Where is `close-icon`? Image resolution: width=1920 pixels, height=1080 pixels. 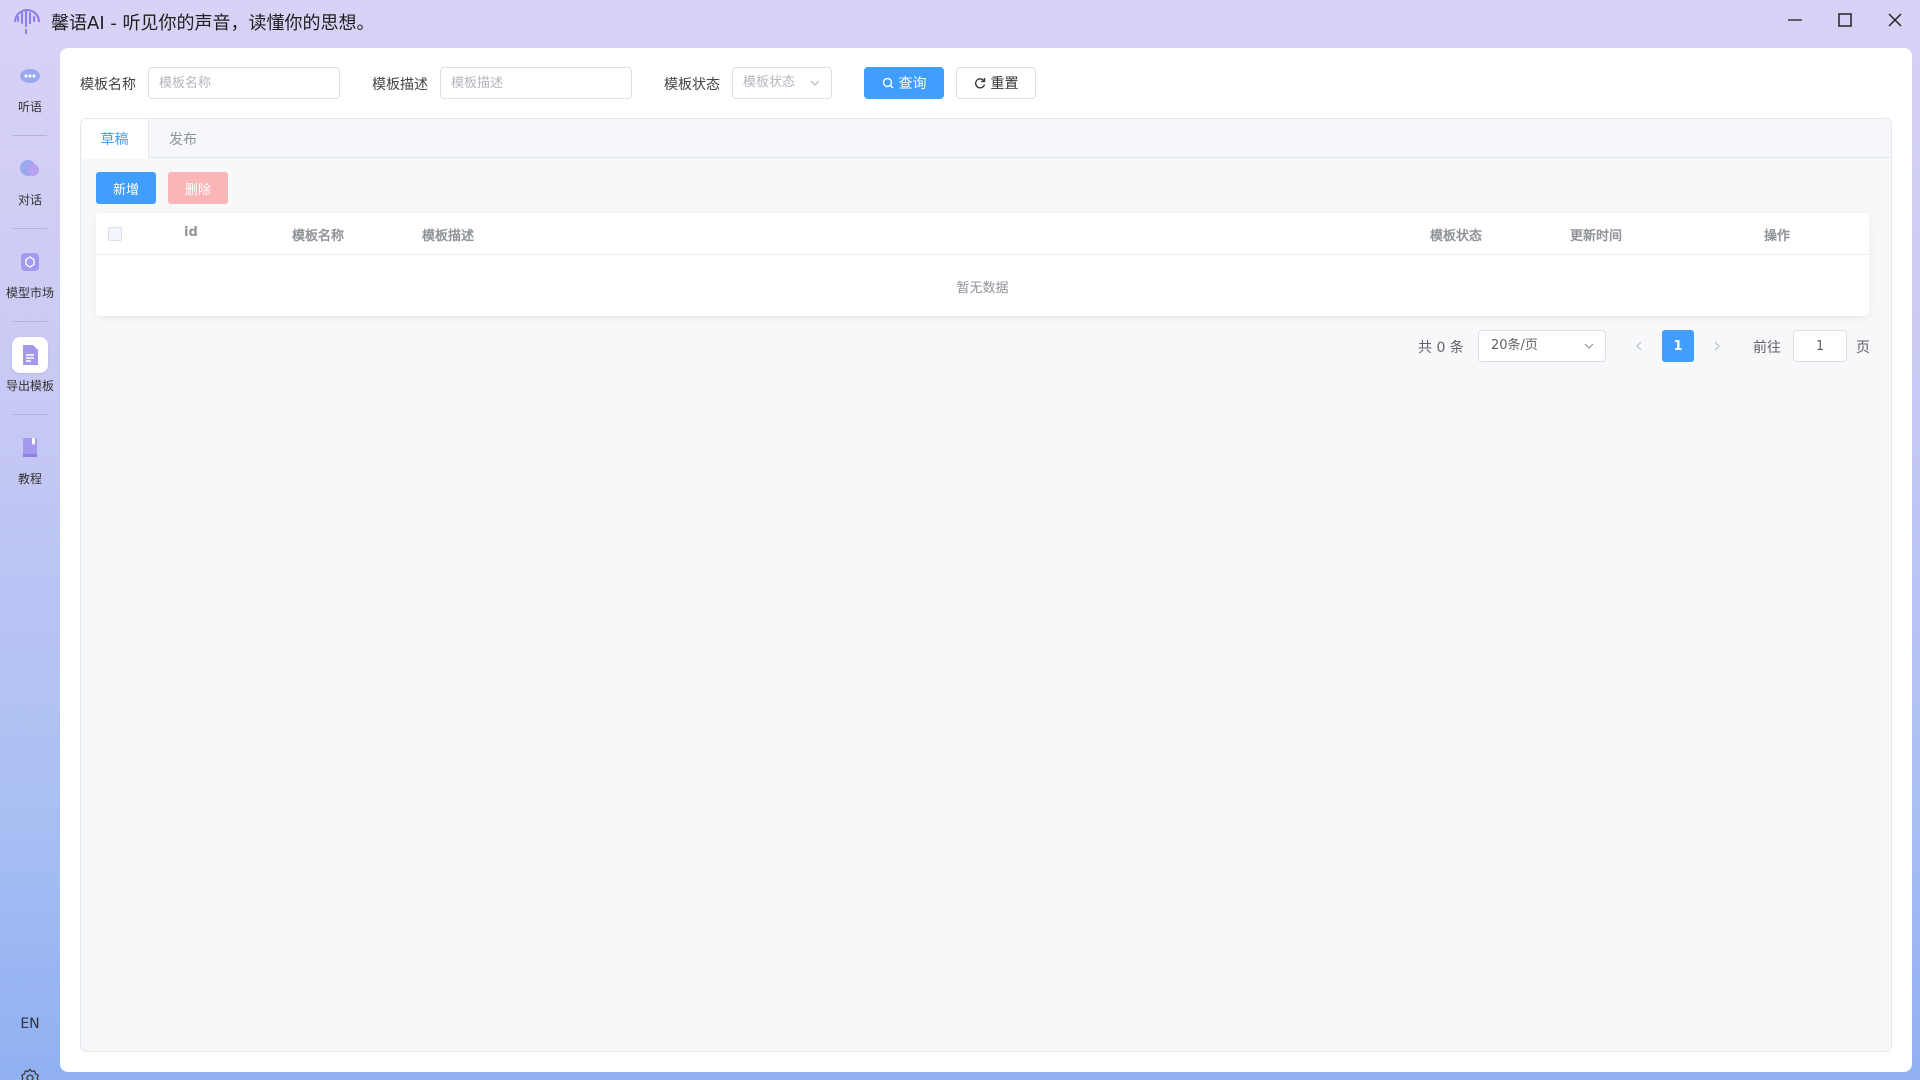 close-icon is located at coordinates (1895, 20).